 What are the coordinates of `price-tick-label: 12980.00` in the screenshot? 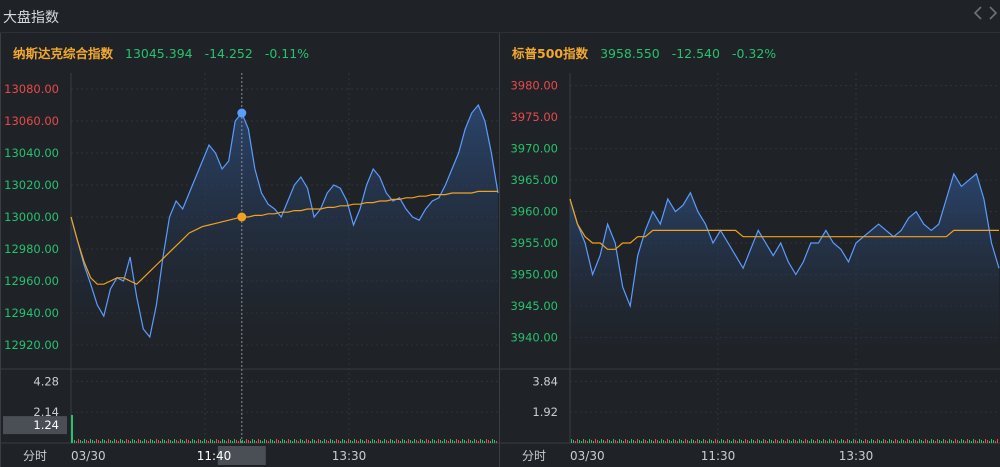 It's located at (31, 249).